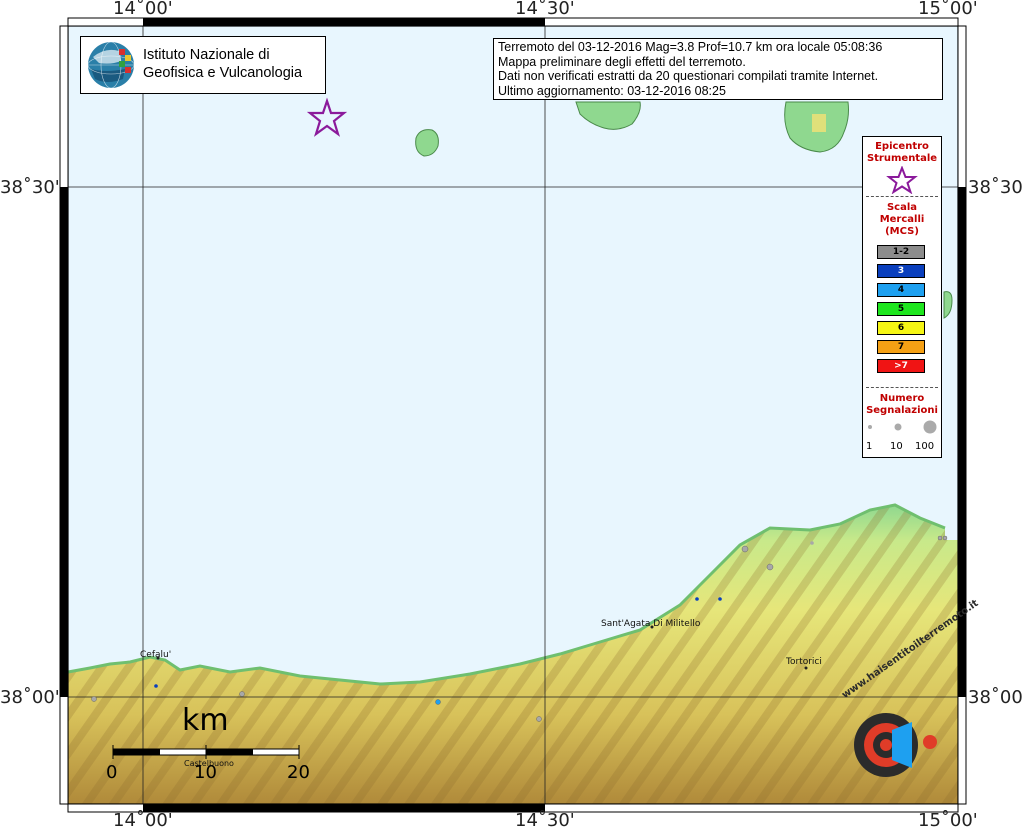 This screenshot has width=1024, height=831. Describe the element at coordinates (612, 90) in the screenshot. I see `info-line-updated: Ultimo aggiornamento: 03-12-2016 08:25` at that location.